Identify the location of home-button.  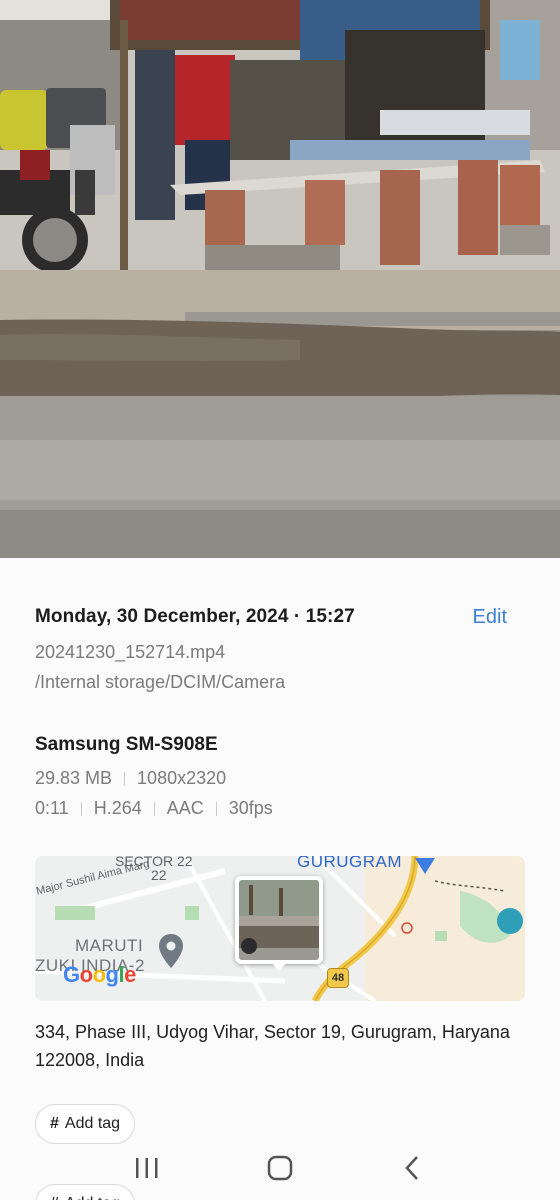
(280, 1168).